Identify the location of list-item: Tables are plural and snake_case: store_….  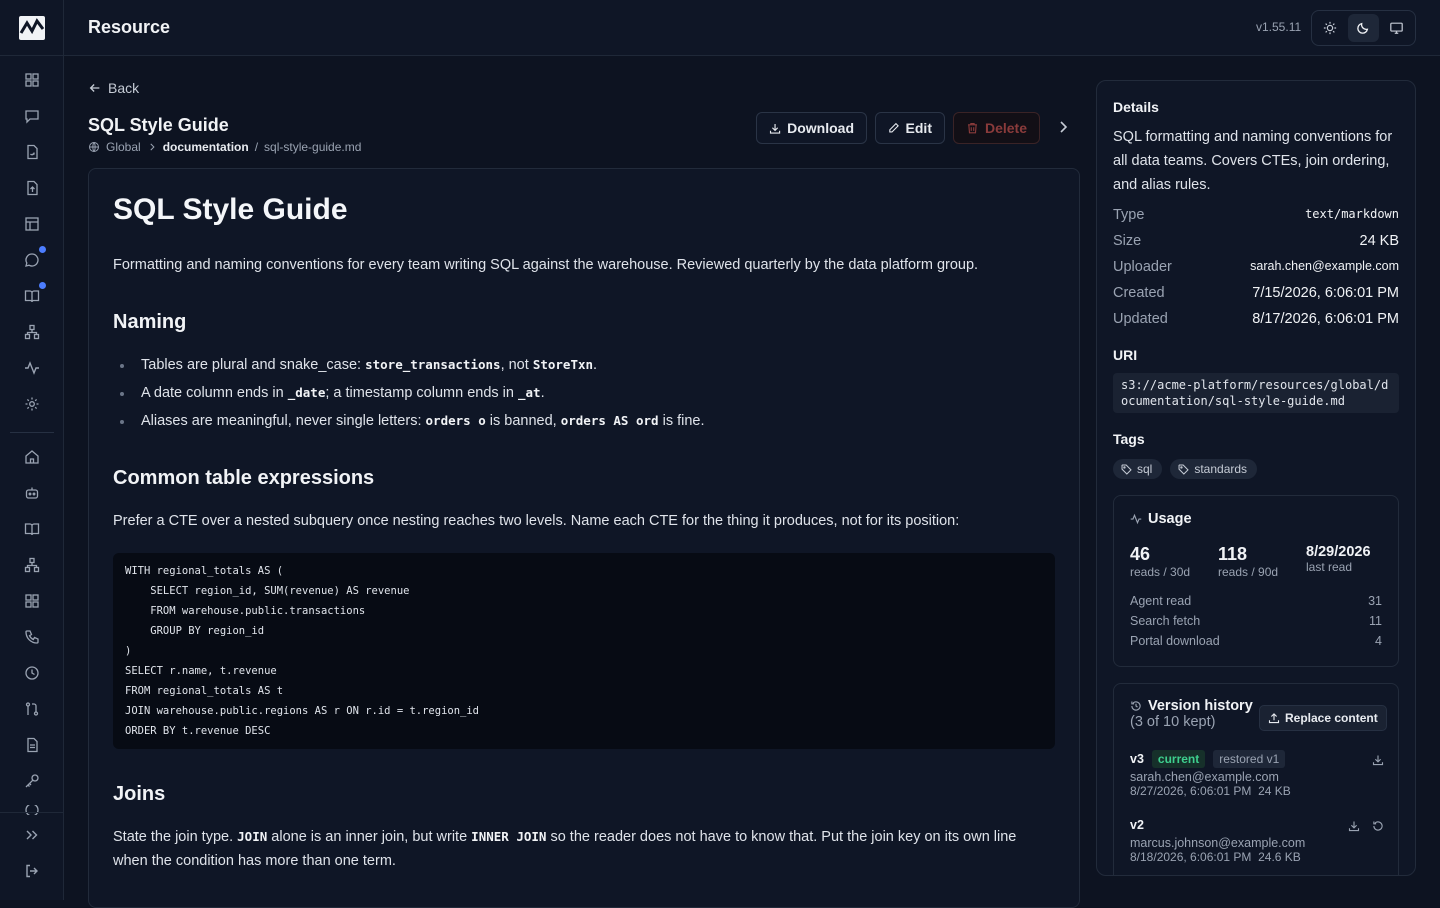
(409, 367).